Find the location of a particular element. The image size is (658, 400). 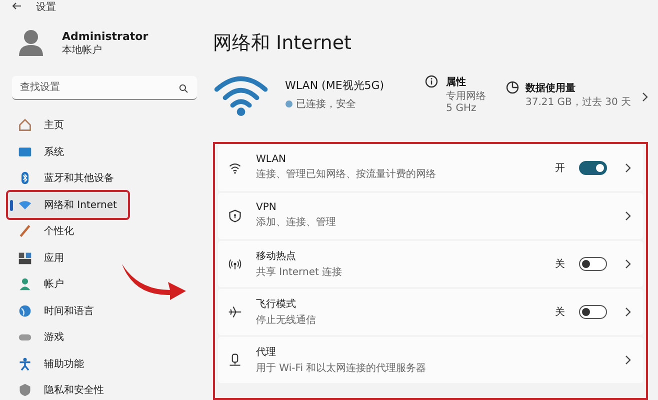

card-subtitle: 添加、连接、管理 is located at coordinates (296, 223).